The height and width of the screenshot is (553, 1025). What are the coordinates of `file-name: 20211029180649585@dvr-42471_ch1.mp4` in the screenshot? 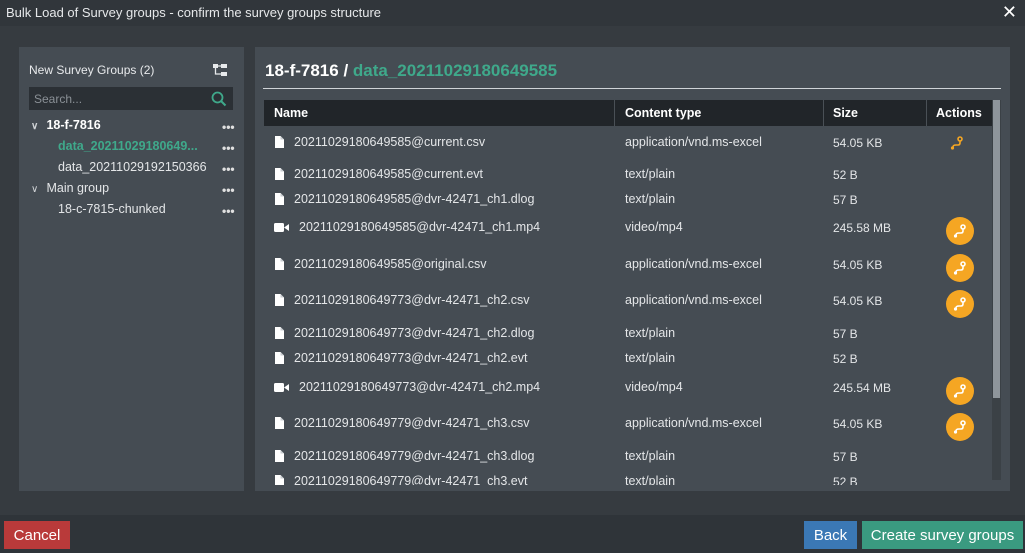 It's located at (420, 227).